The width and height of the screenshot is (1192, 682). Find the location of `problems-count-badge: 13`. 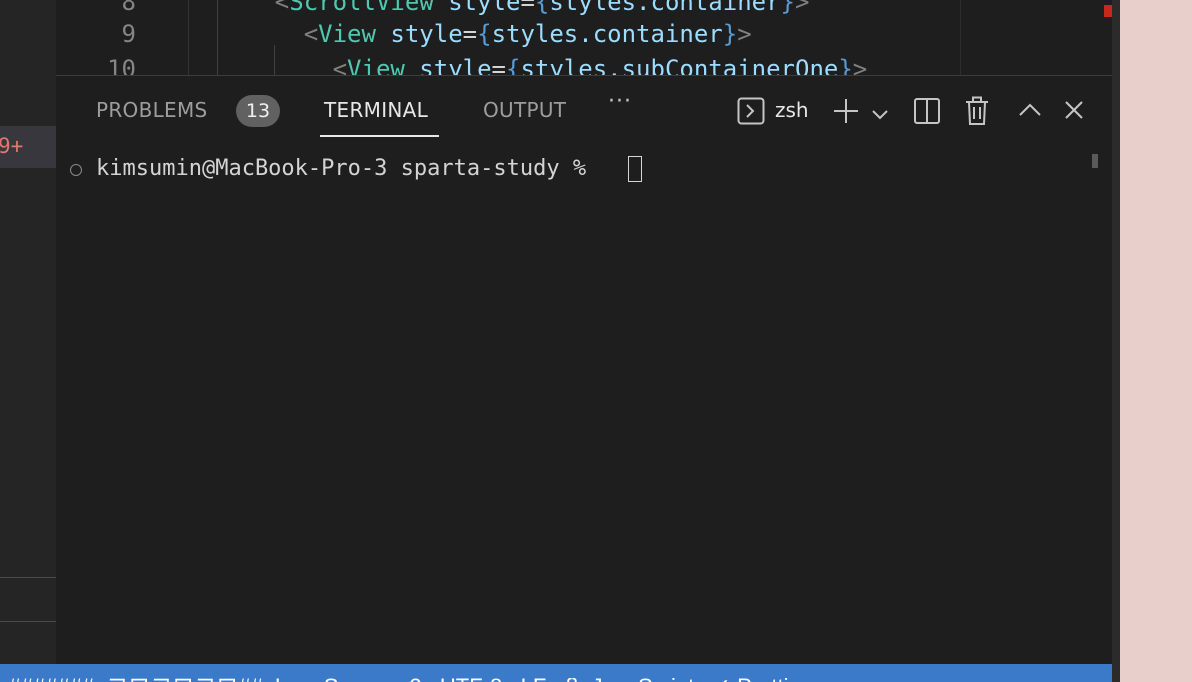

problems-count-badge: 13 is located at coordinates (258, 111).